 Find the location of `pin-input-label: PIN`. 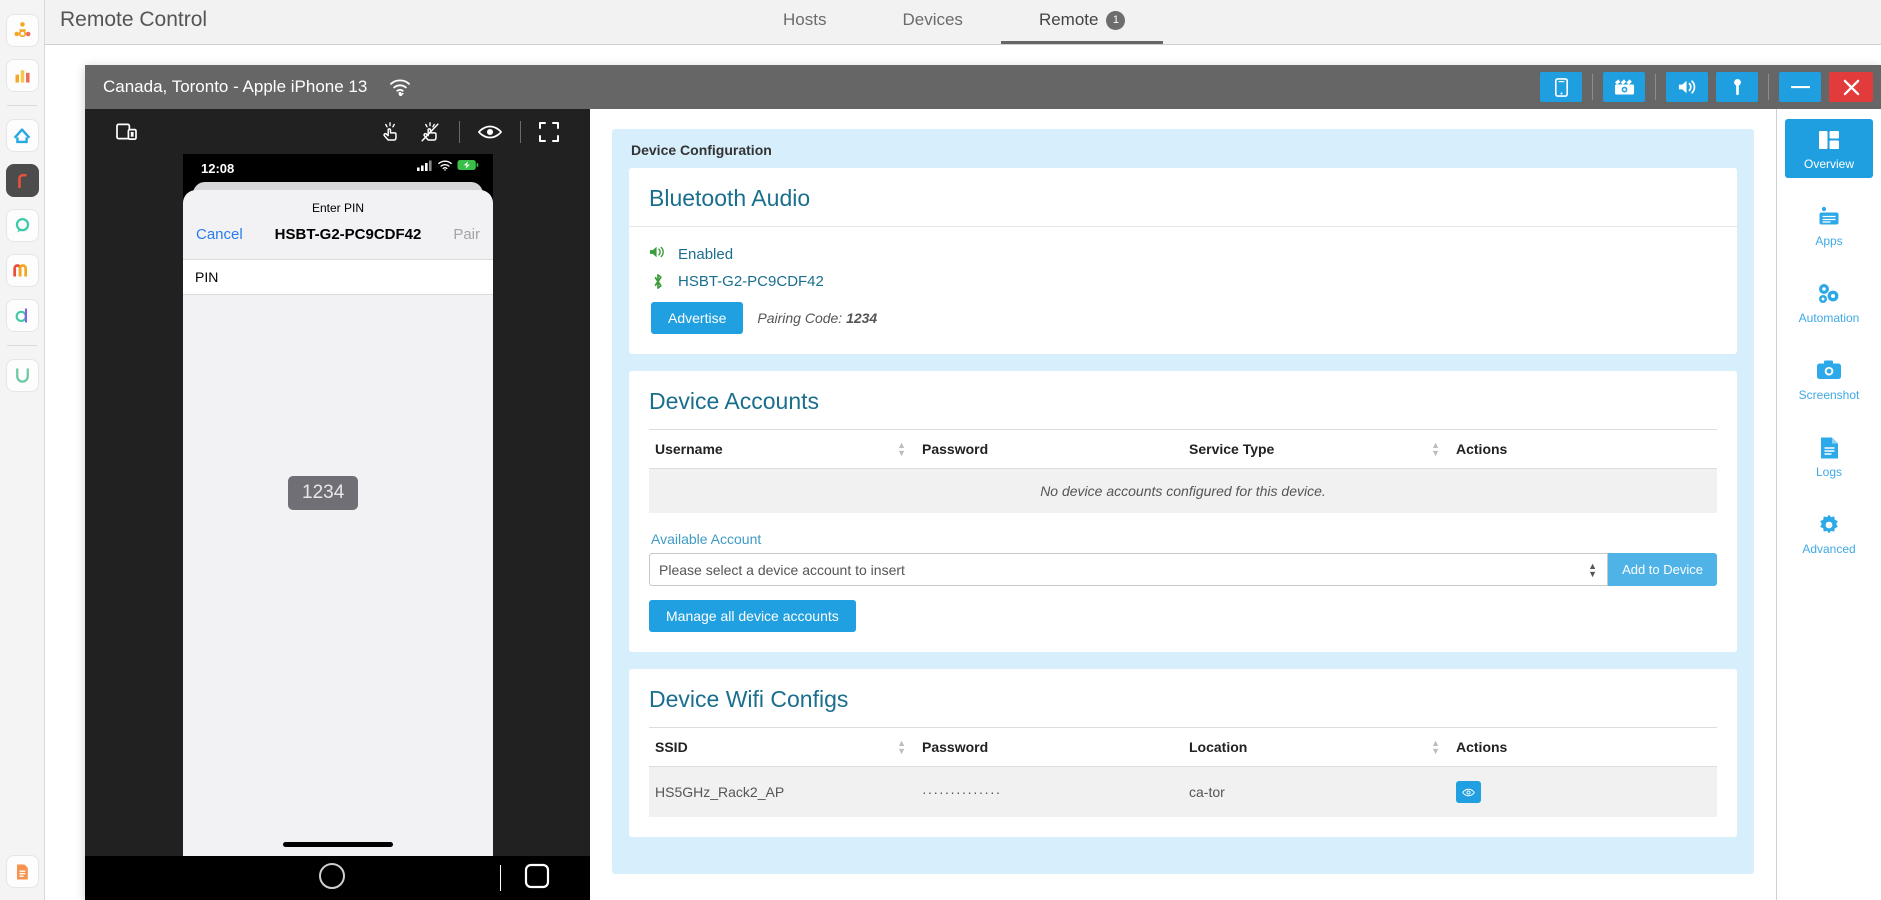

pin-input-label: PIN is located at coordinates (207, 277).